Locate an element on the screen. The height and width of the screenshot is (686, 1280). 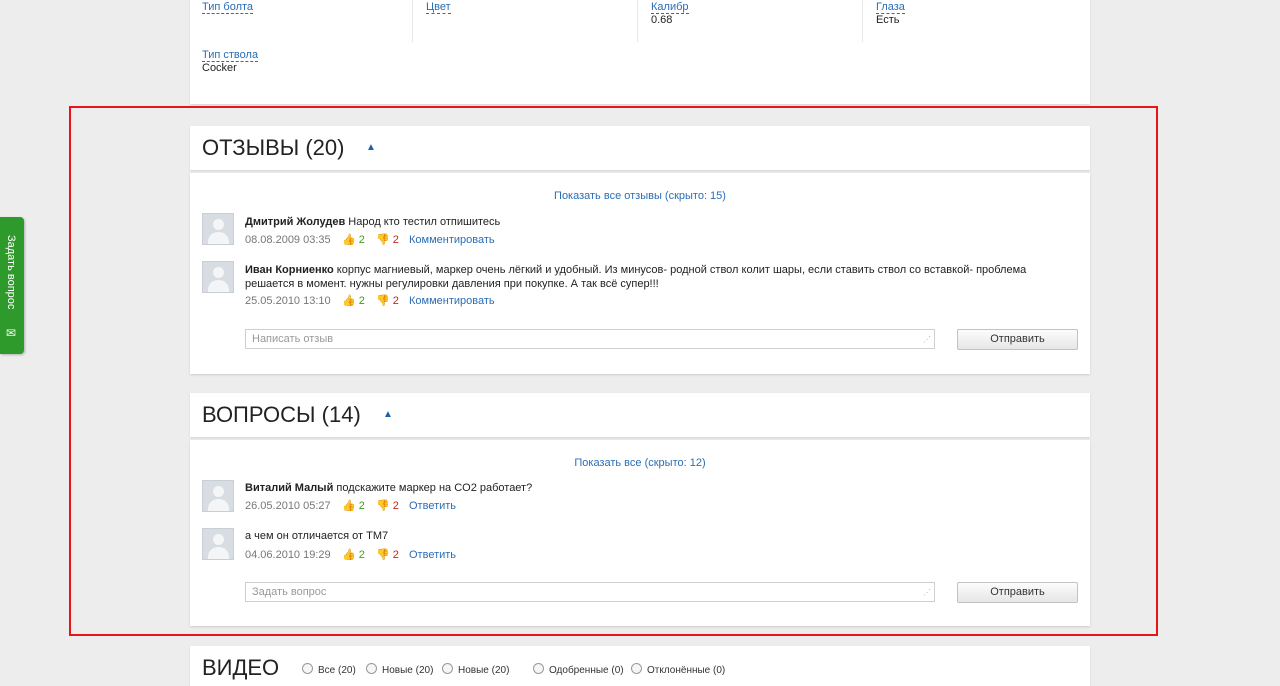
question-text: а чем он отличается от TM7 is located at coordinates (660, 536).